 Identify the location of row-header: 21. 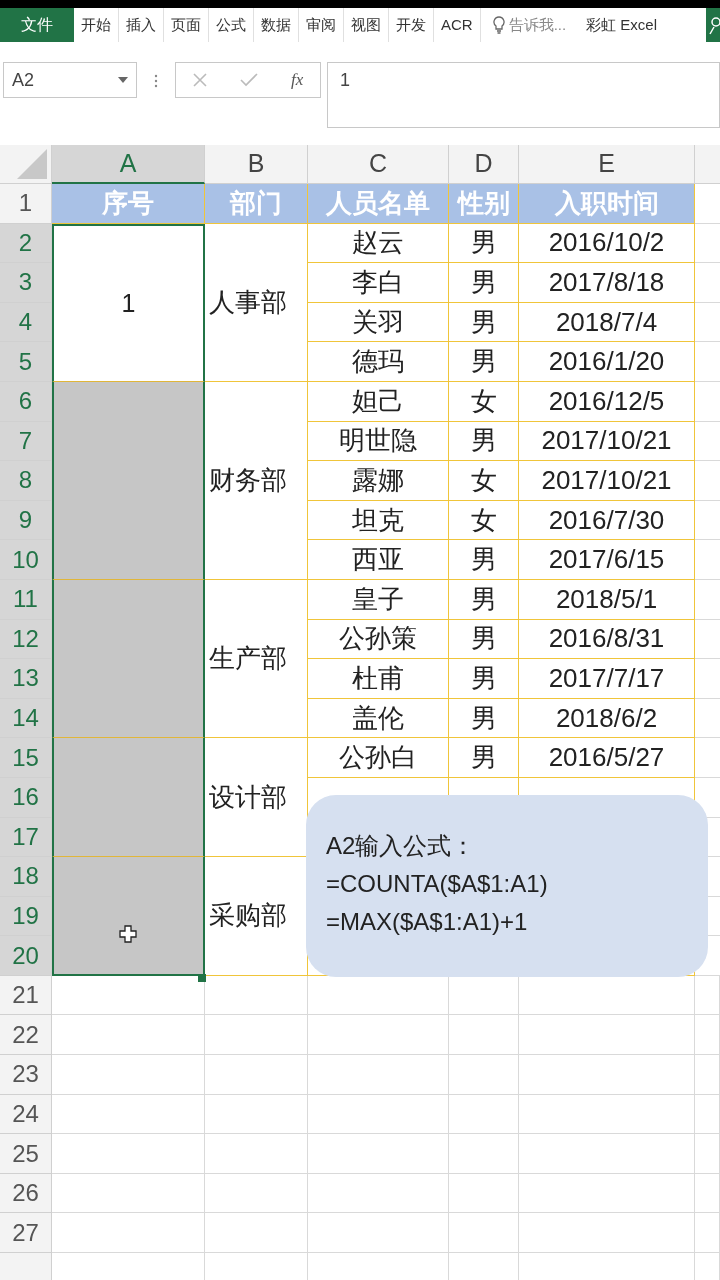
(26, 995).